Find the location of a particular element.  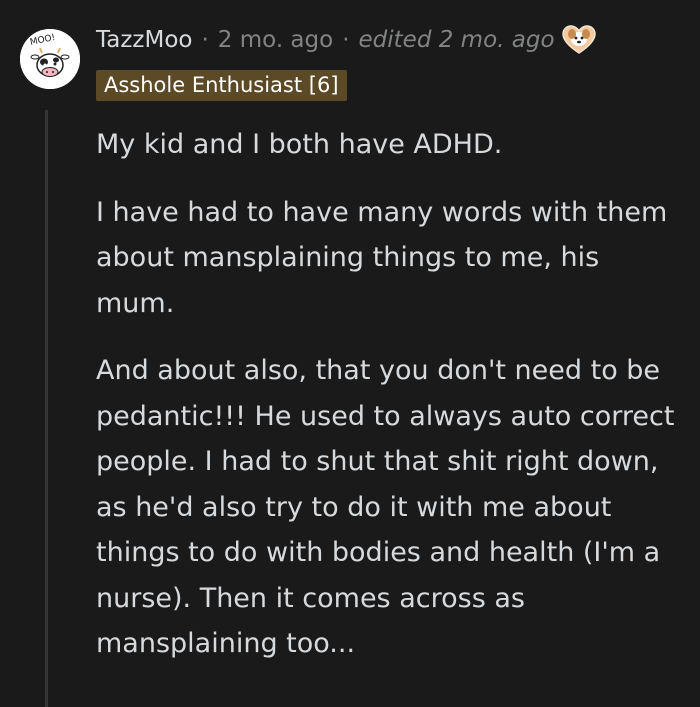

edited-timestamp: edited 2 mo. ago is located at coordinates (456, 40).